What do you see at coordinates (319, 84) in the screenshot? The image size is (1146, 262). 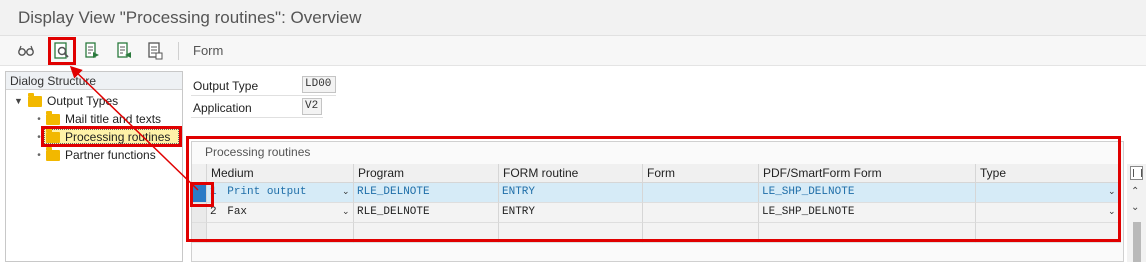 I see `output-type-value: LD00` at bounding box center [319, 84].